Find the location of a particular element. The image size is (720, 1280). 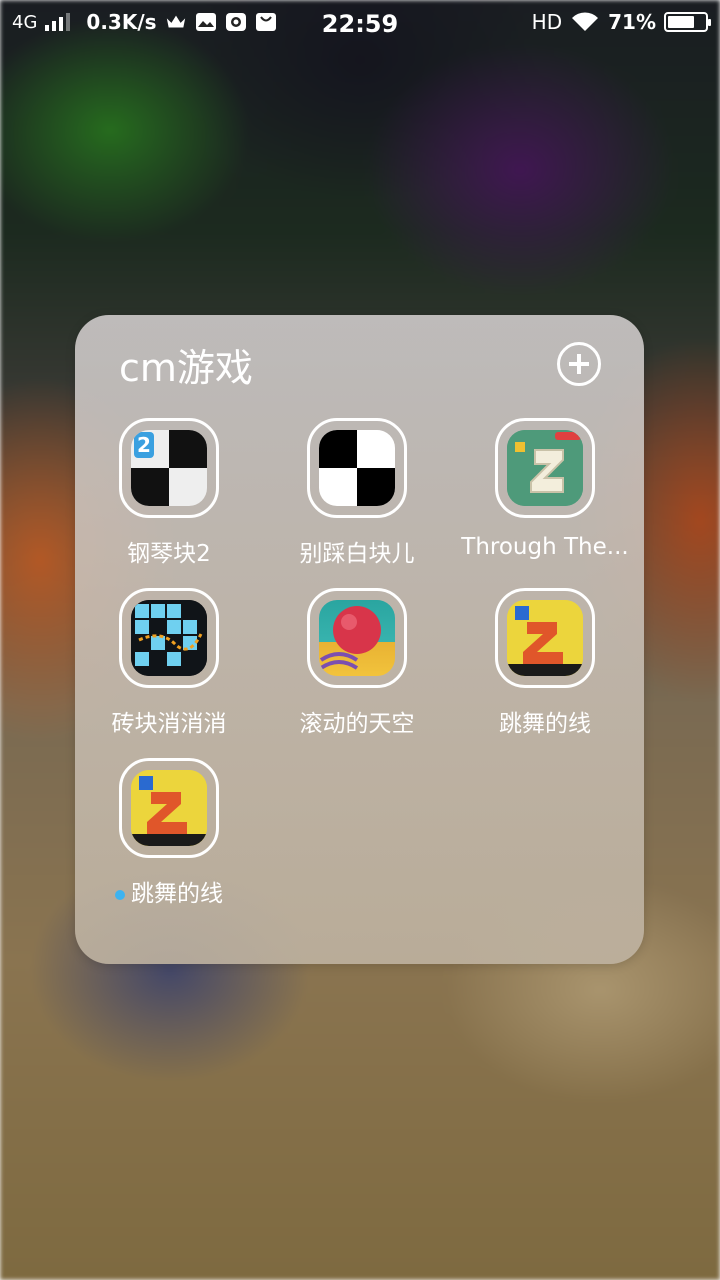

app-label: 钢琴块2 is located at coordinates (169, 554).